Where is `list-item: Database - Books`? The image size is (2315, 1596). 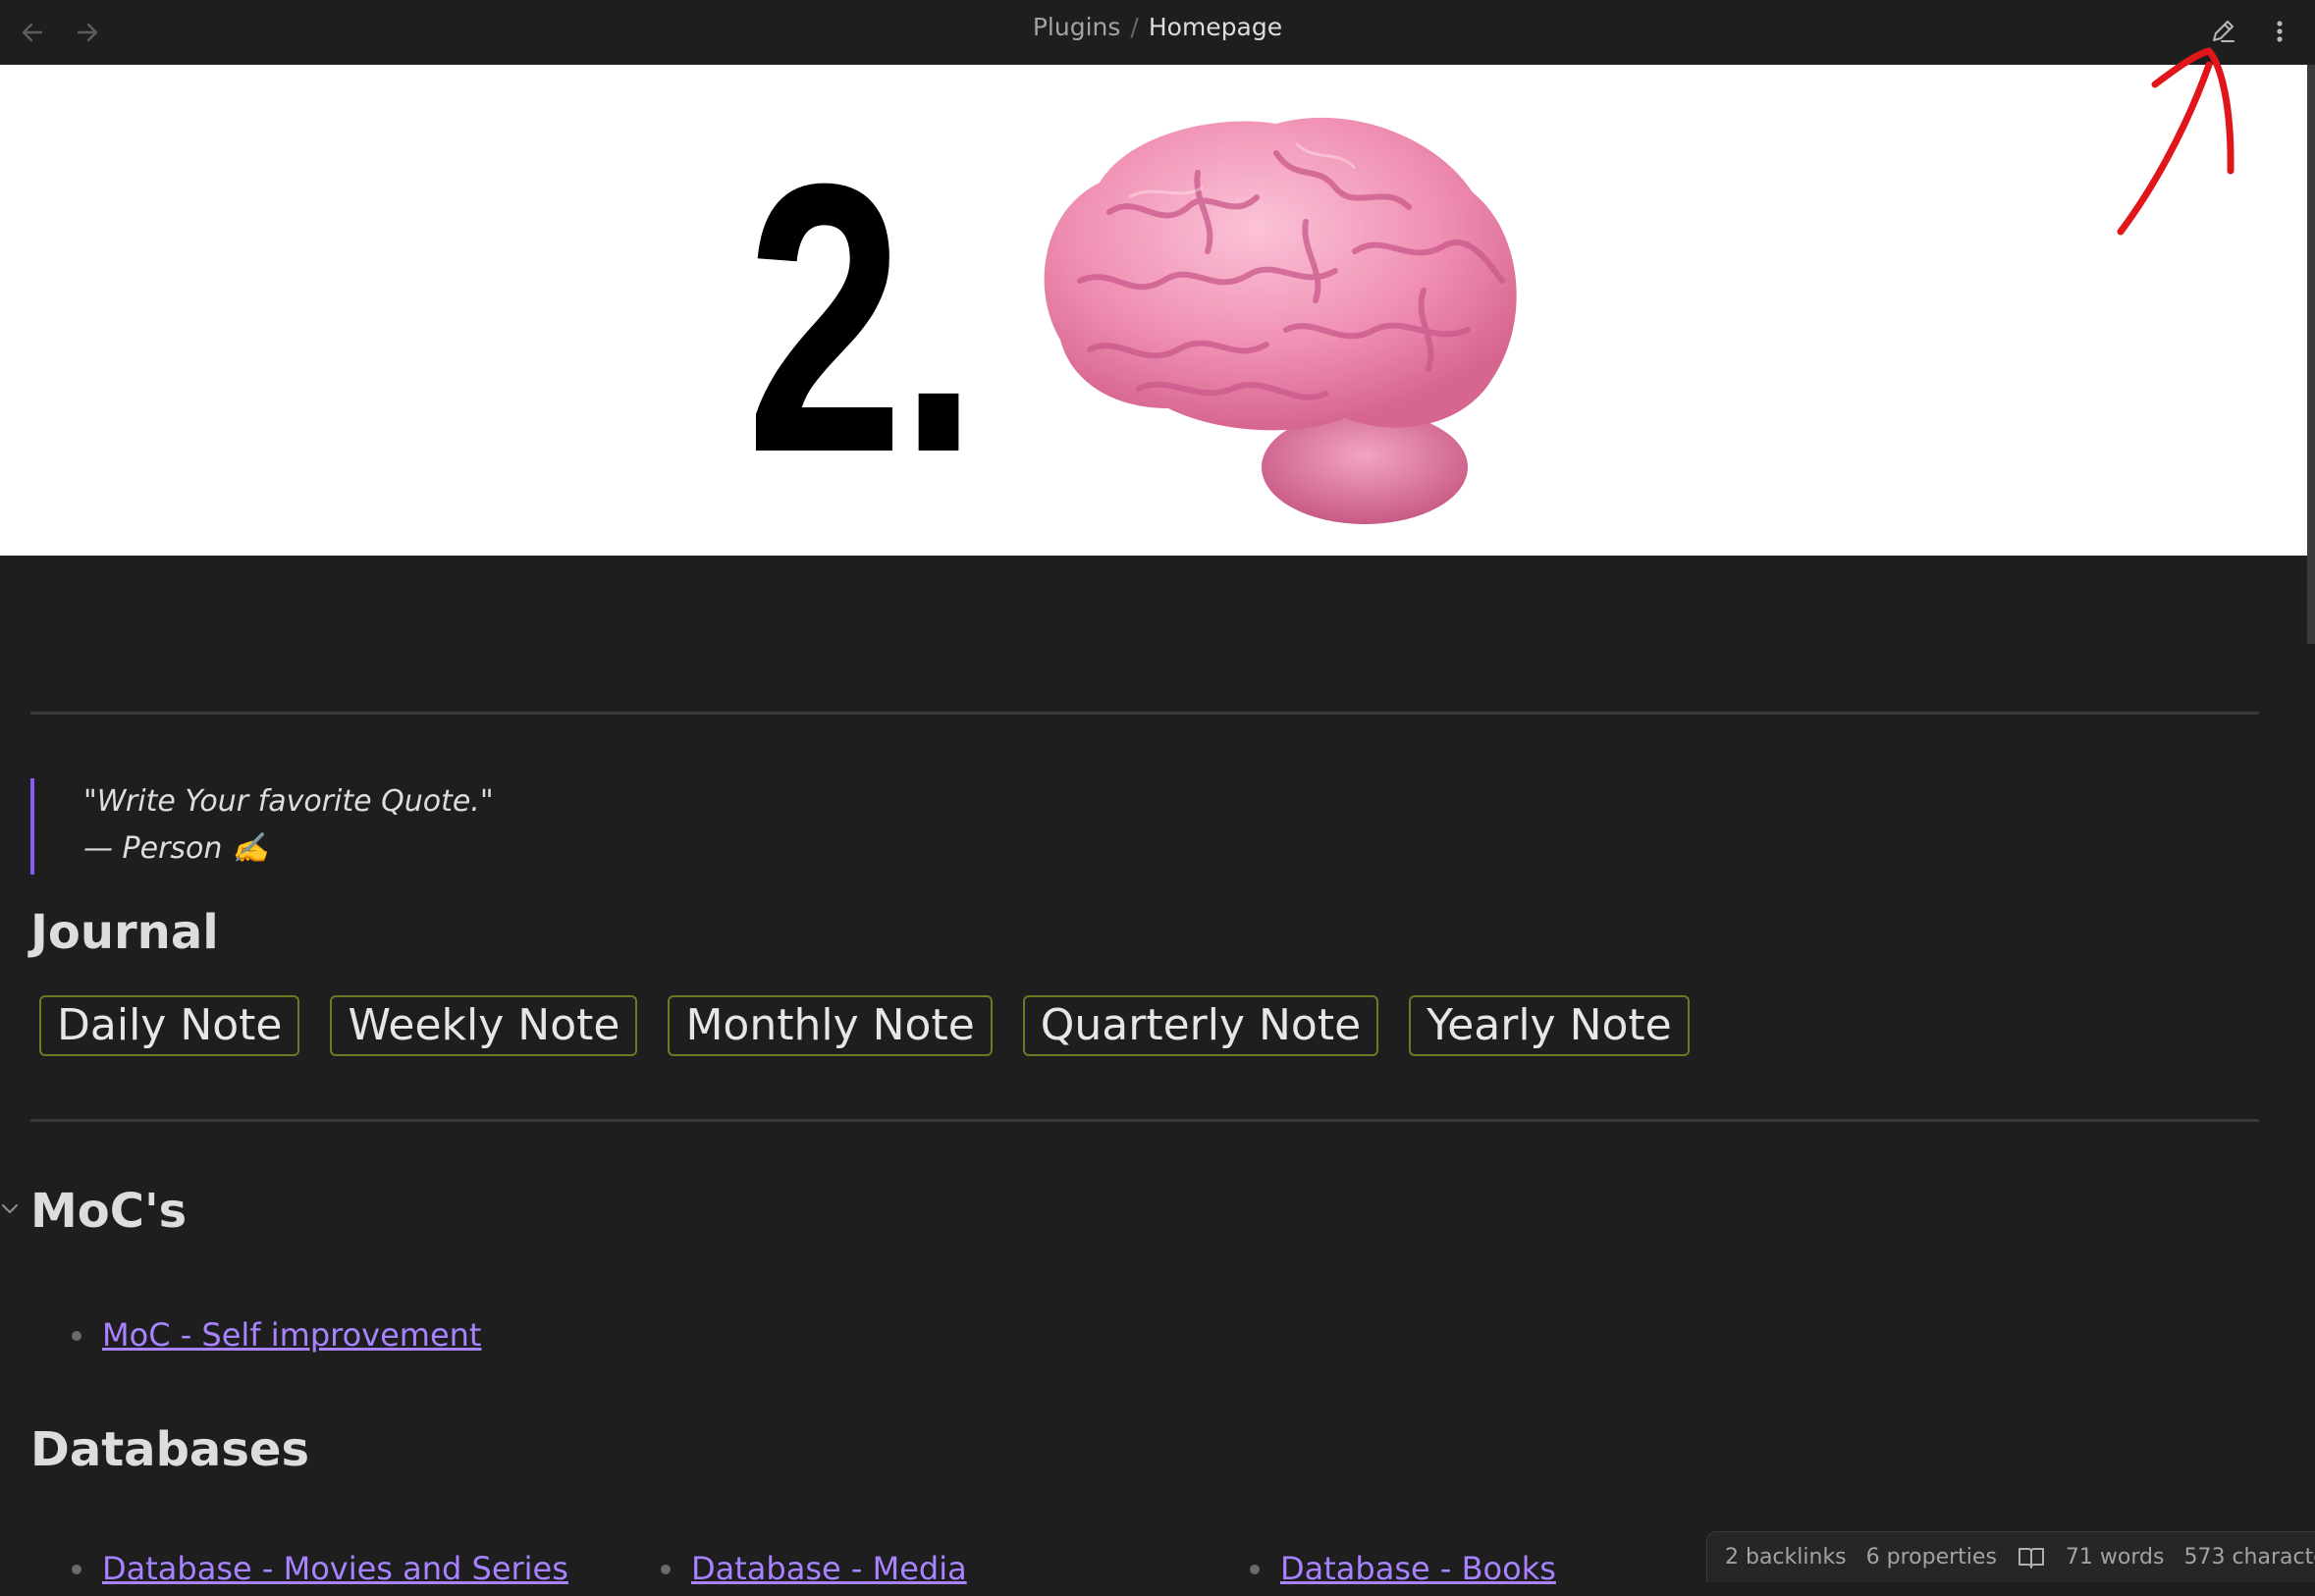 list-item: Database - Books is located at coordinates (1401, 1568).